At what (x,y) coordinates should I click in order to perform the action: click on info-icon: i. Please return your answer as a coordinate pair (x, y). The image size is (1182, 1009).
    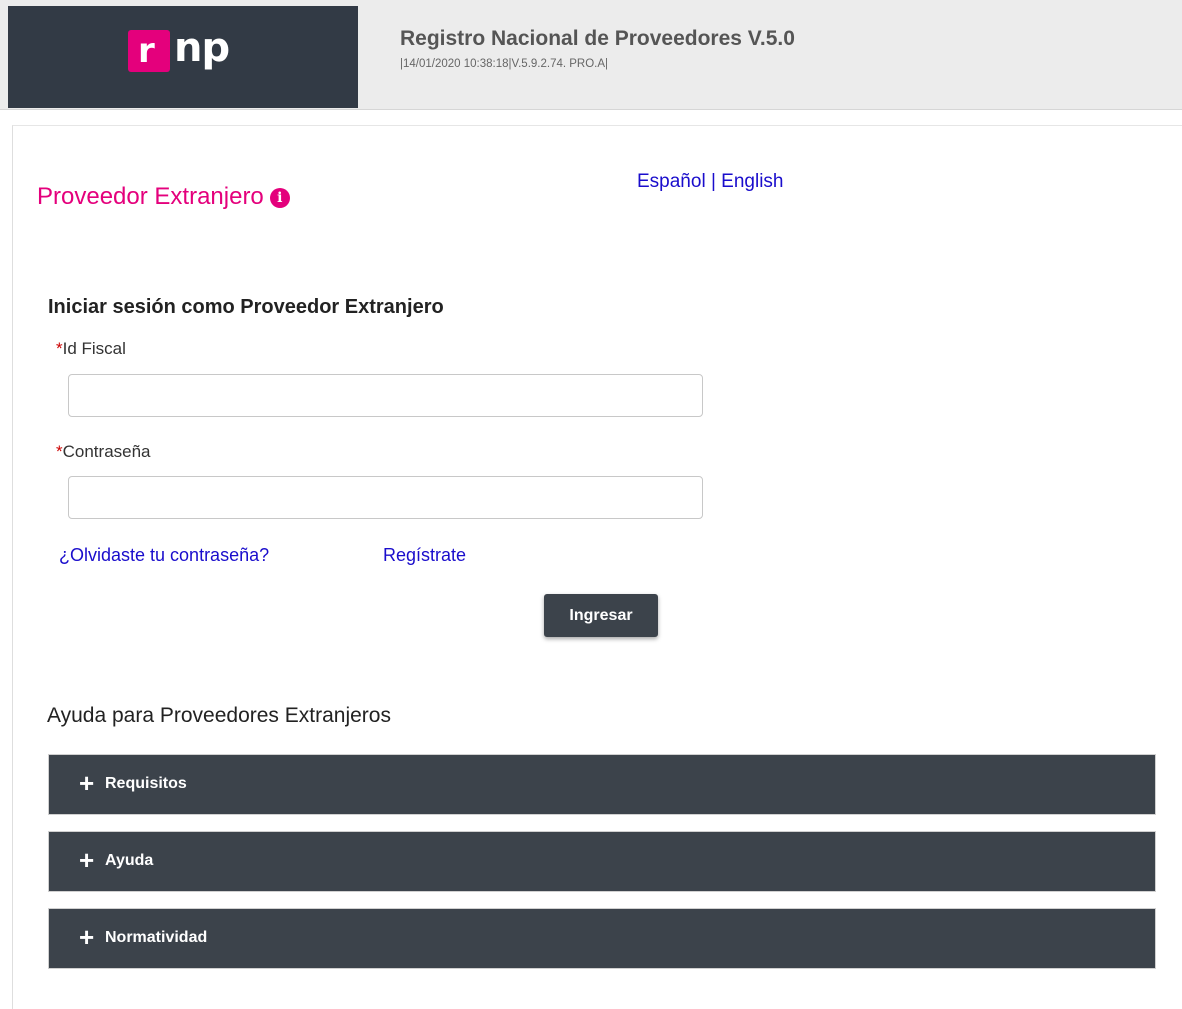
    Looking at the image, I should click on (279, 198).